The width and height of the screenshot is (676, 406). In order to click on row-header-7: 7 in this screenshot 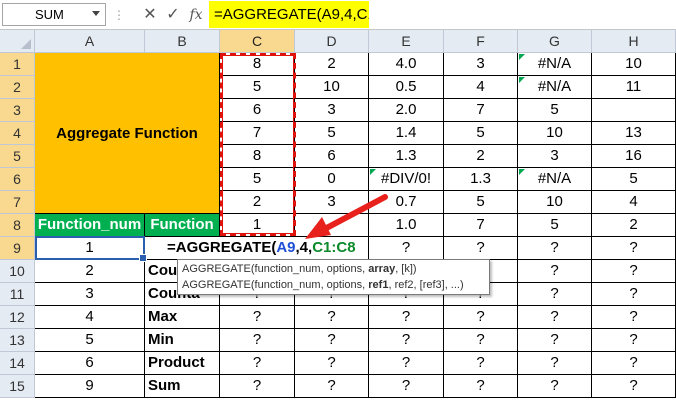, I will do `click(17, 202)`.